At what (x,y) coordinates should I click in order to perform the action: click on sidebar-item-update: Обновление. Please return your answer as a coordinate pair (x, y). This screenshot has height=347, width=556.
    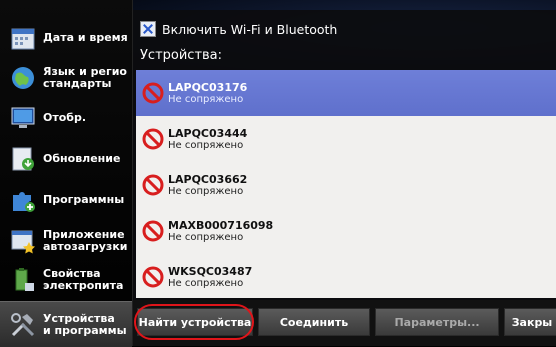
    Looking at the image, I should click on (66, 159).